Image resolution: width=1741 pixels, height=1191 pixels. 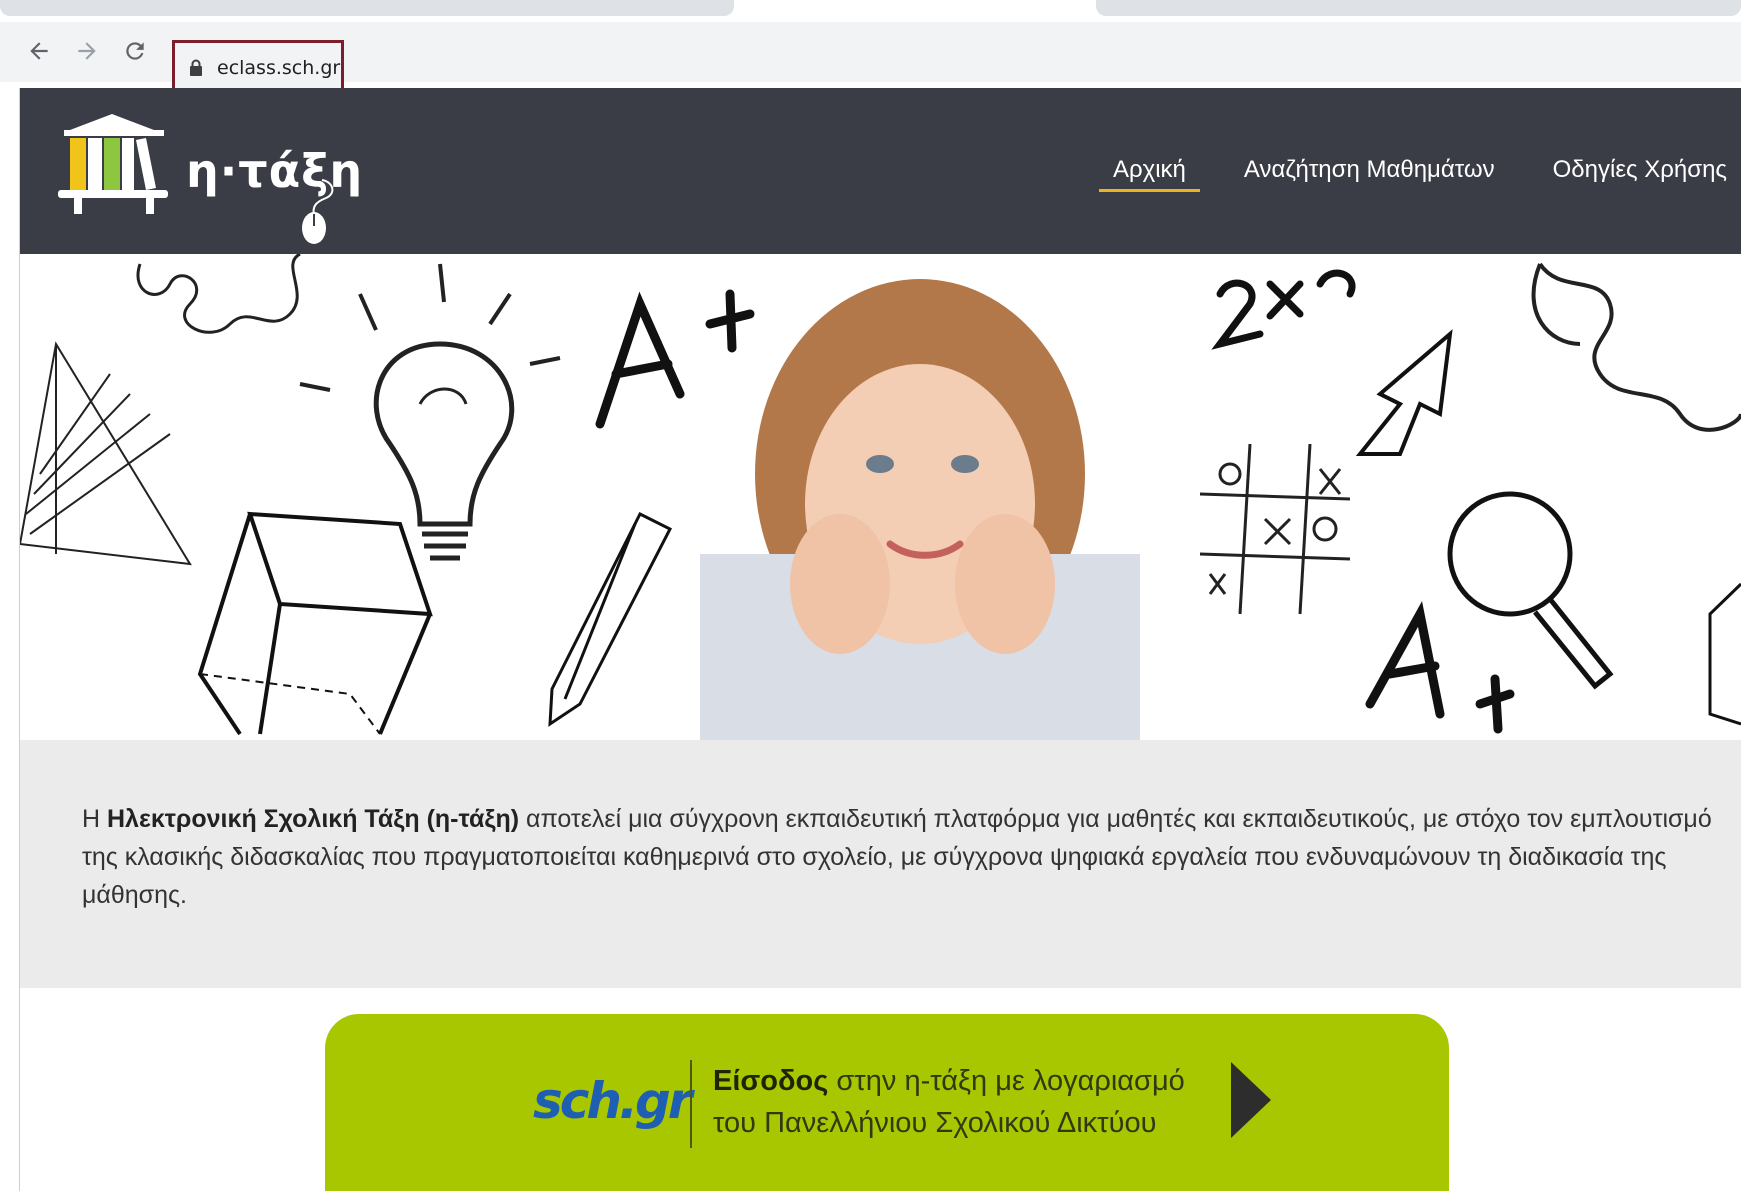 What do you see at coordinates (1149, 170) in the screenshot?
I see `nav-home: Αρχική` at bounding box center [1149, 170].